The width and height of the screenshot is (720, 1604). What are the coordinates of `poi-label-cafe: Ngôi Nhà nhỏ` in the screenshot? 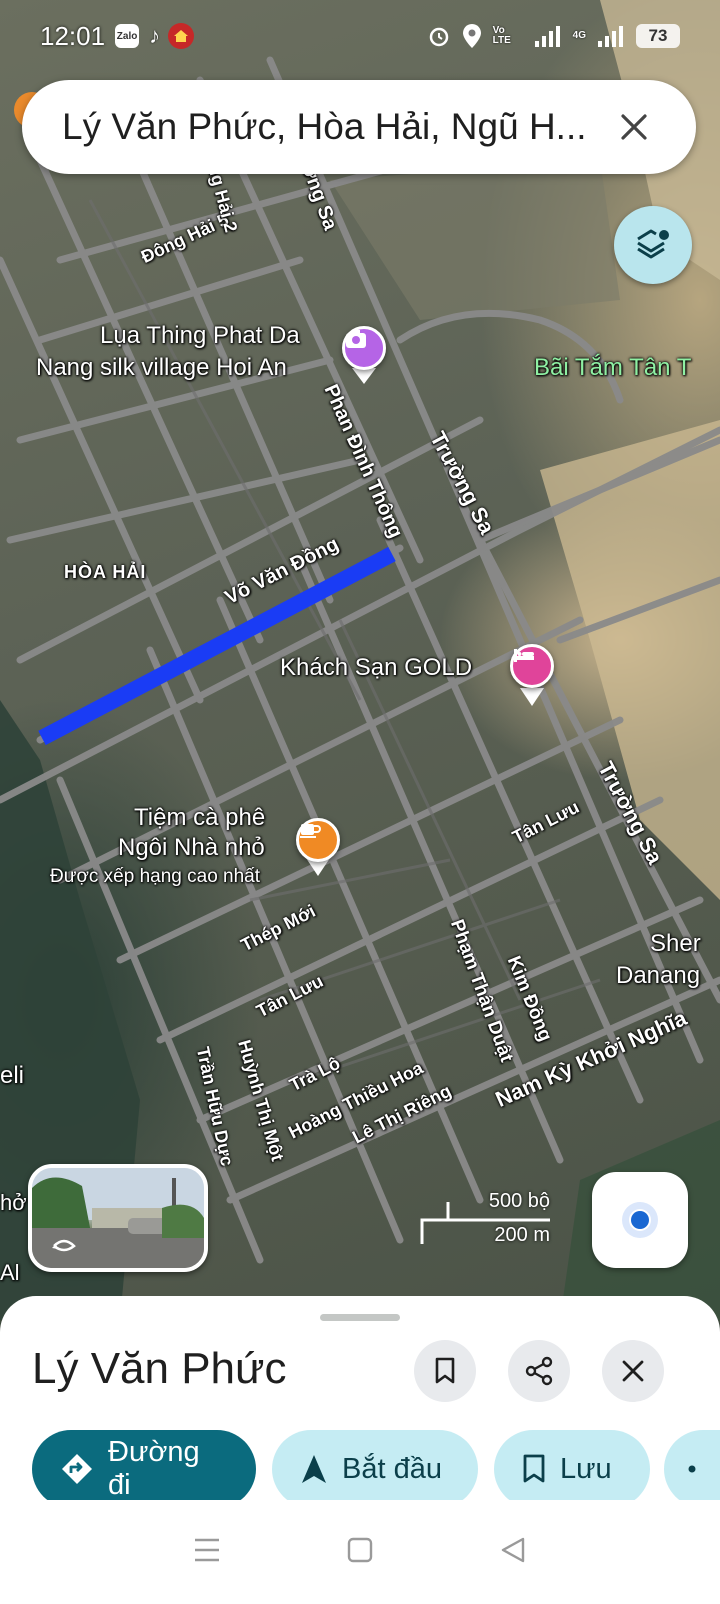 It's located at (191, 847).